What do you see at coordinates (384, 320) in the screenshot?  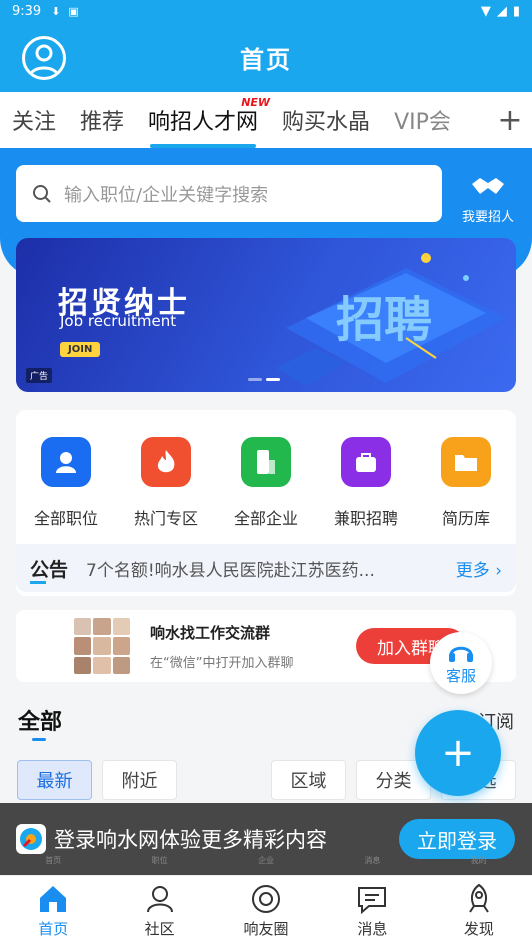 I see `banner-art-text: 招聘` at bounding box center [384, 320].